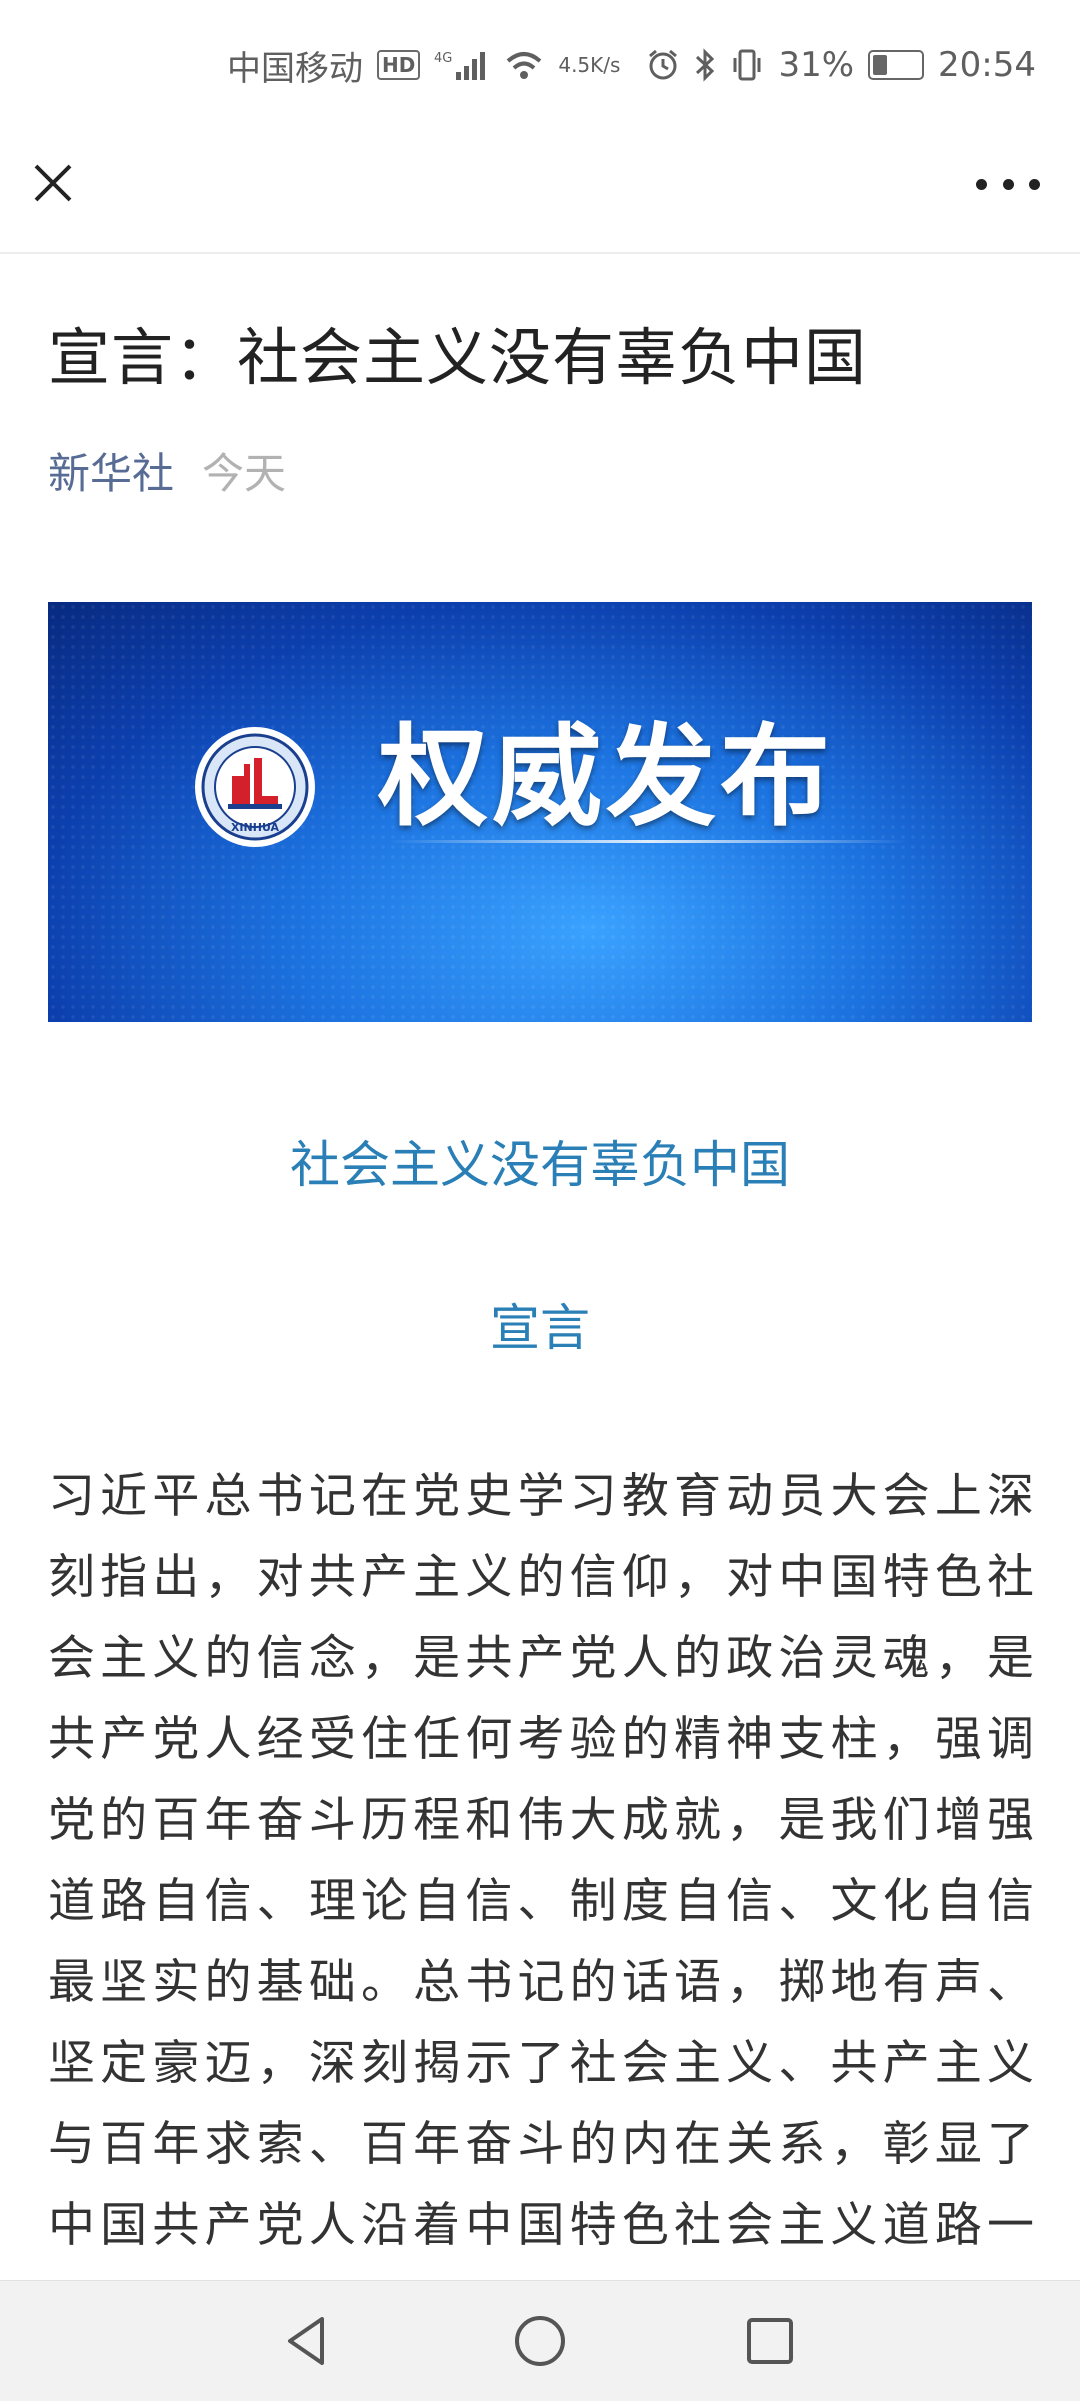 The width and height of the screenshot is (1080, 2401). I want to click on status-bar: 中国移动 HD 4G 4.5 K/s 31% 20:54, so click(540, 65).